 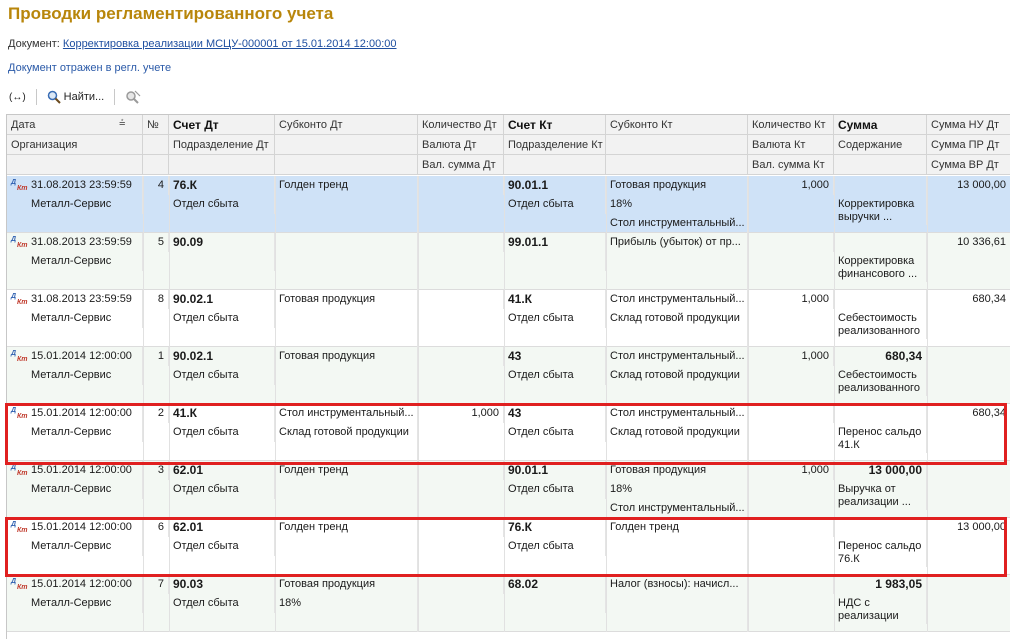 What do you see at coordinates (461, 165) in the screenshot?
I see `column-header: Вал. сумма Дт` at bounding box center [461, 165].